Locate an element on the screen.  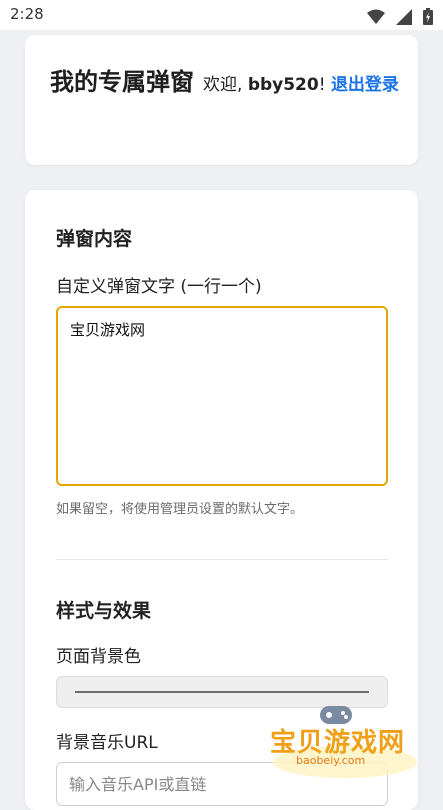
watermark-url: baobeiy.com is located at coordinates (331, 760).